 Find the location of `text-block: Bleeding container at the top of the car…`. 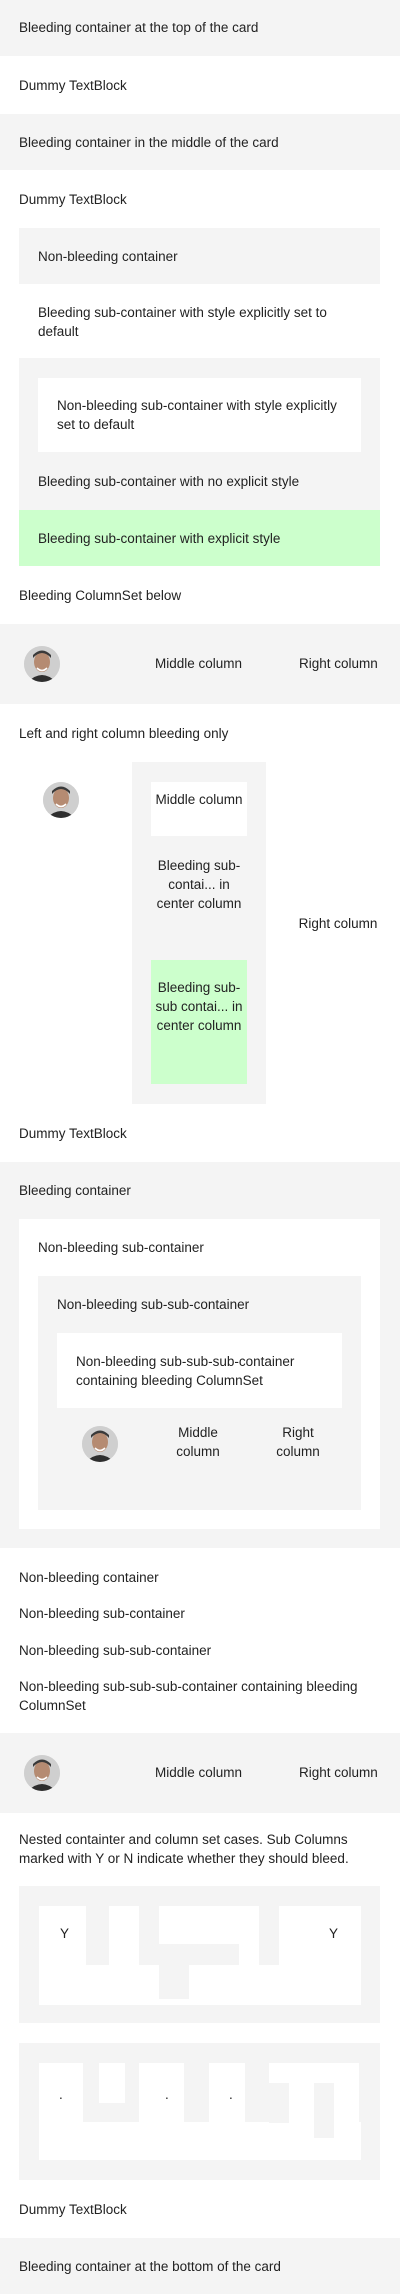

text-block: Bleeding container at the top of the car… is located at coordinates (139, 27).